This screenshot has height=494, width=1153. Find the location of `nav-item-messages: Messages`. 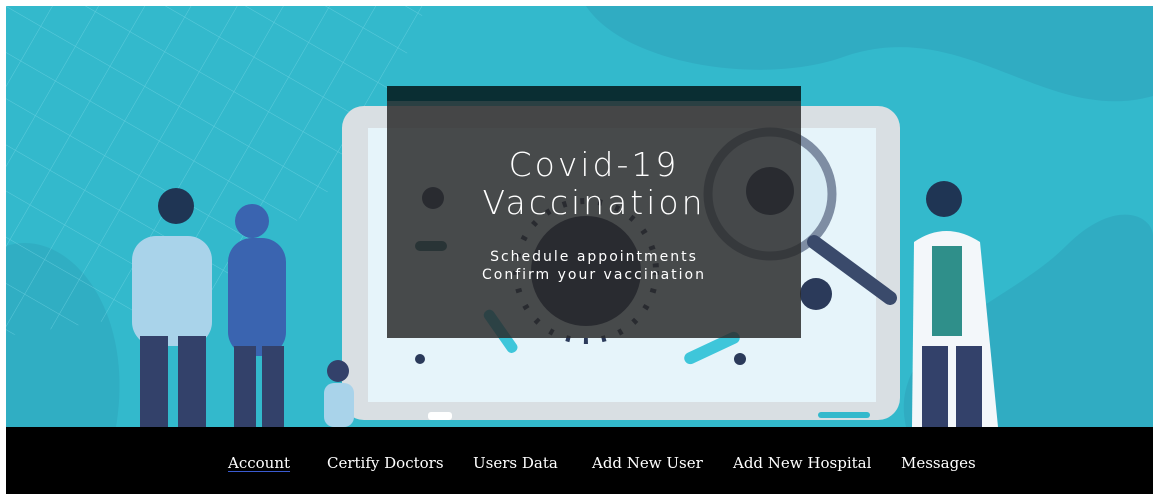

nav-item-messages: Messages is located at coordinates (938, 463).